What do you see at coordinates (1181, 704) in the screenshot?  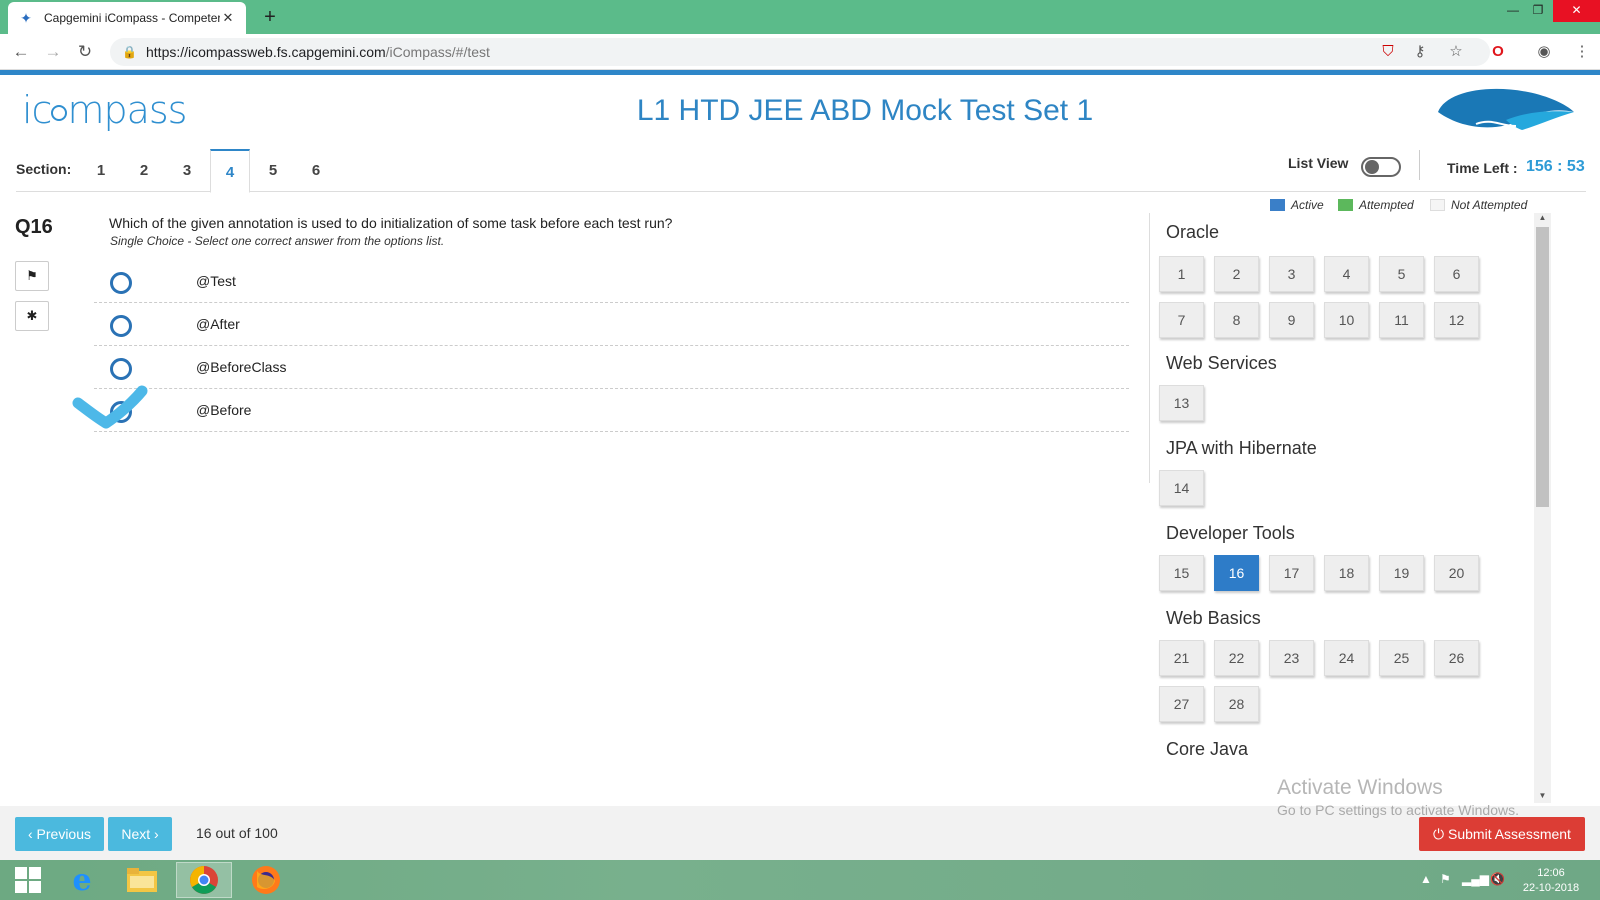 I see `question-nav-button-27: 27` at bounding box center [1181, 704].